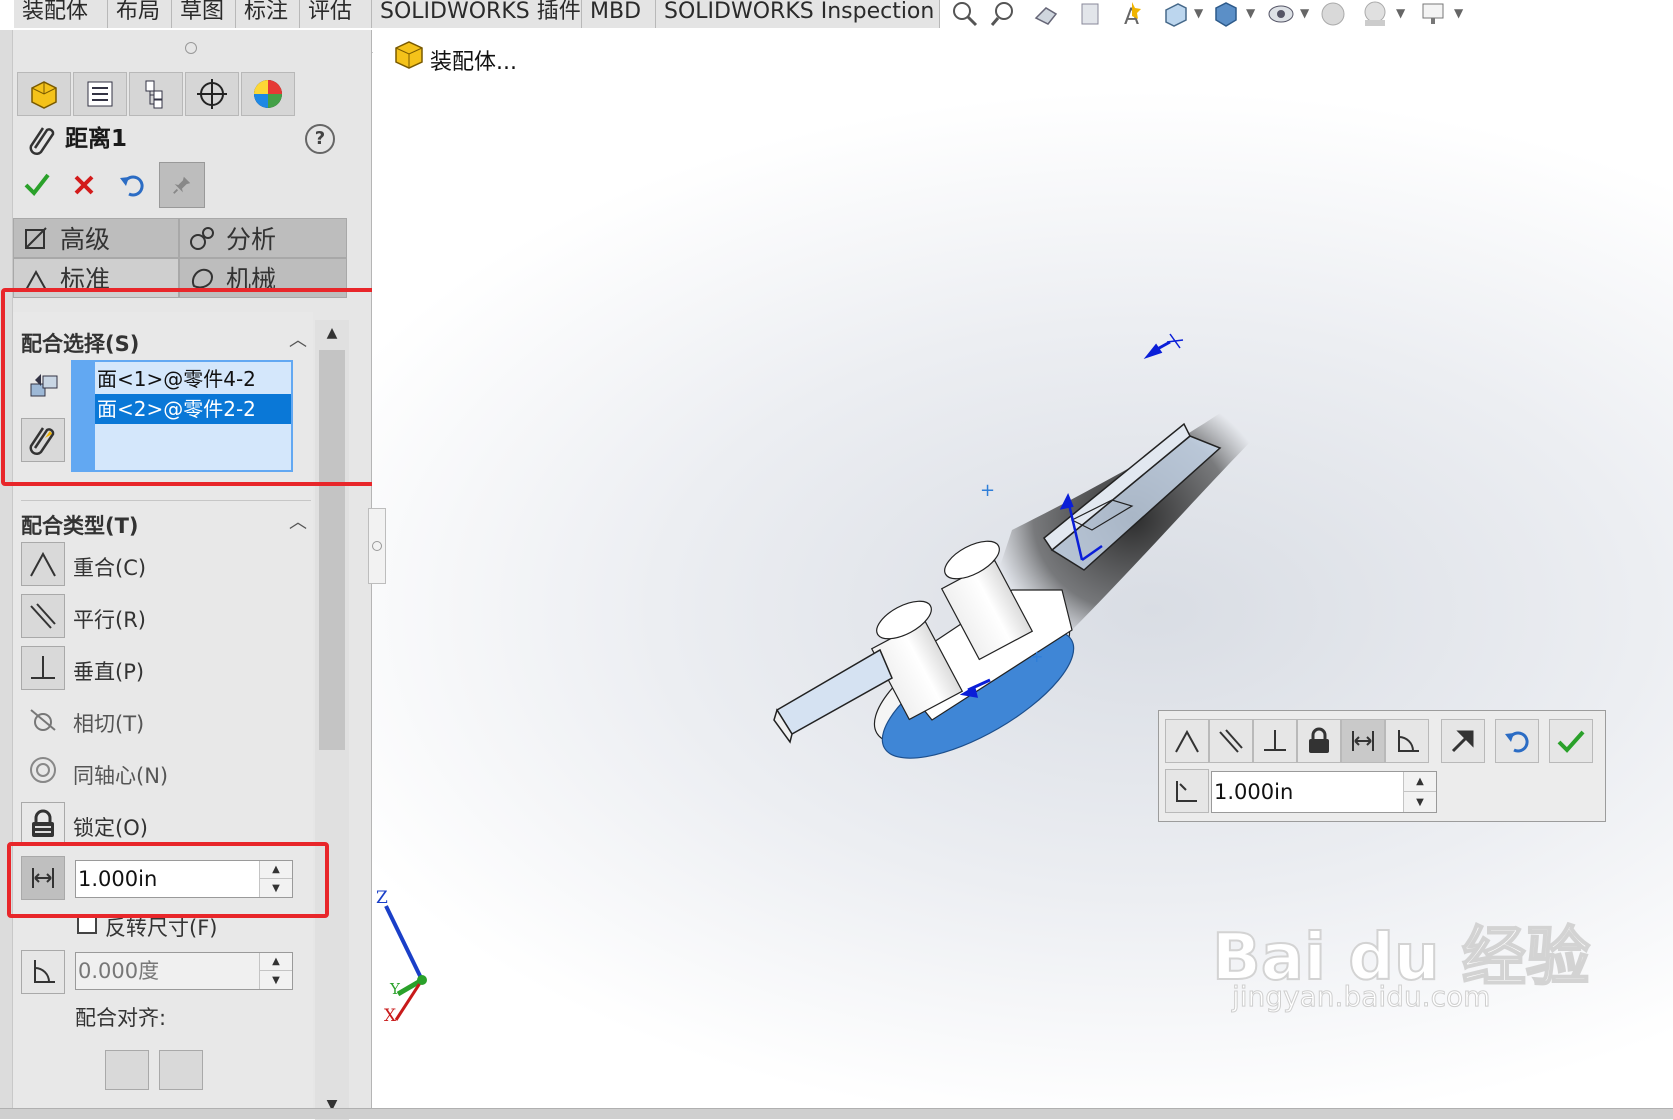 The width and height of the screenshot is (1673, 1120). What do you see at coordinates (619, 14) in the screenshot?
I see `tab-mbd: MBD` at bounding box center [619, 14].